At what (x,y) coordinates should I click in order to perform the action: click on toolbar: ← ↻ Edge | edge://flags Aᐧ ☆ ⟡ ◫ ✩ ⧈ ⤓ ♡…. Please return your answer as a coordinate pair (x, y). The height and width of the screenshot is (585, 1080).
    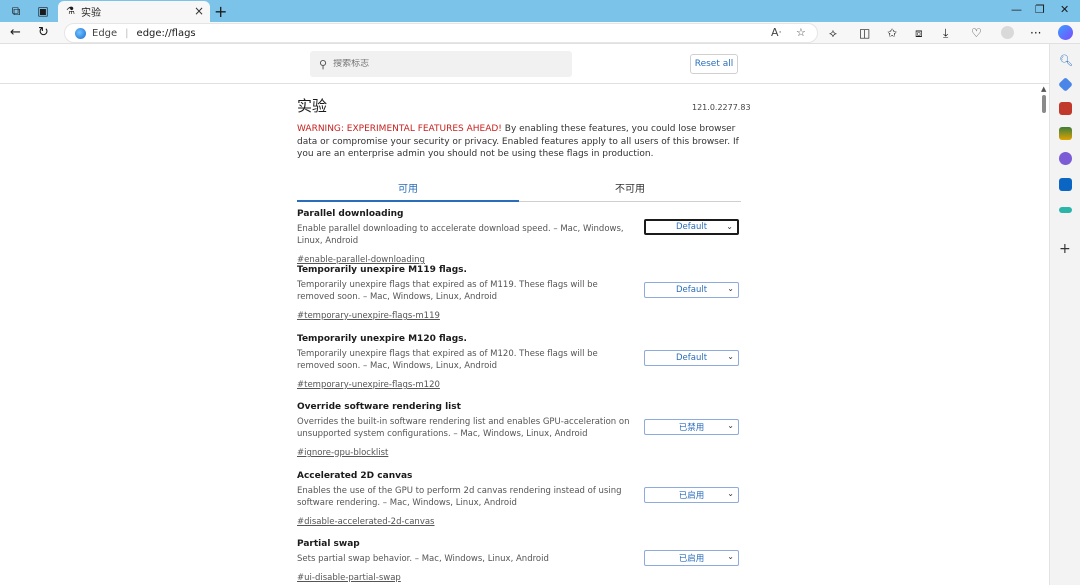
    Looking at the image, I should click on (540, 33).